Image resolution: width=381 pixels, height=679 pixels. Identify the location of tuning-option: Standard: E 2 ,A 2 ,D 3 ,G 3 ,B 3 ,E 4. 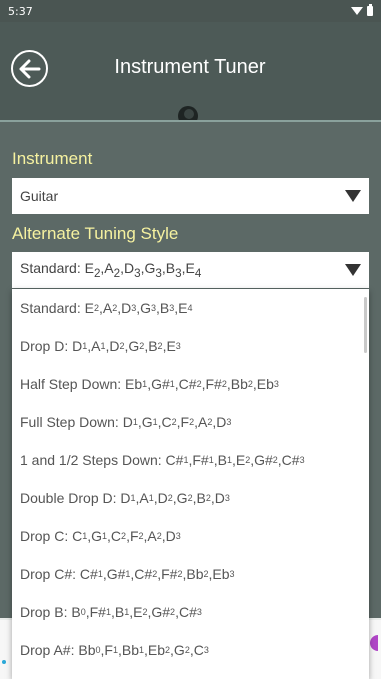
(190, 308).